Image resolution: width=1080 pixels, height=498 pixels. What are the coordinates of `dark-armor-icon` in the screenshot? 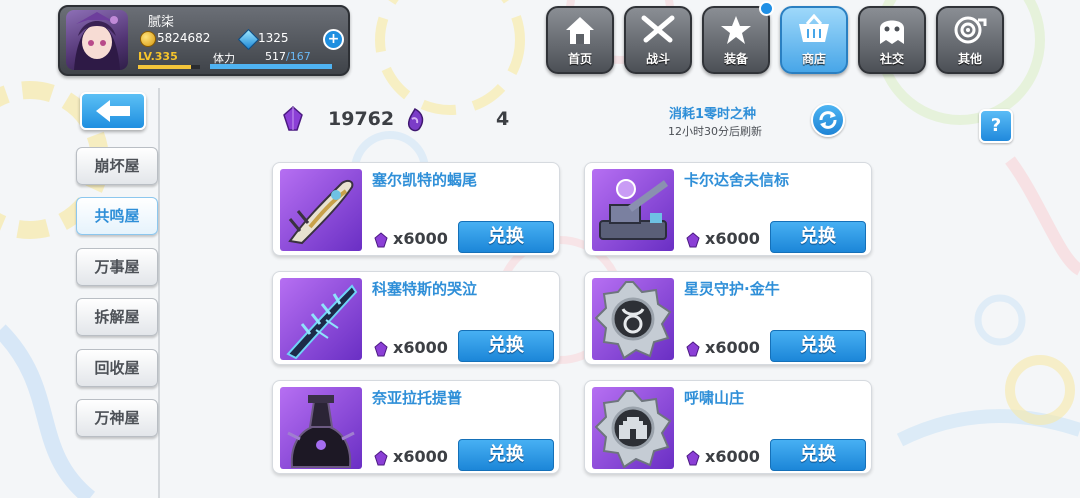 It's located at (321, 428).